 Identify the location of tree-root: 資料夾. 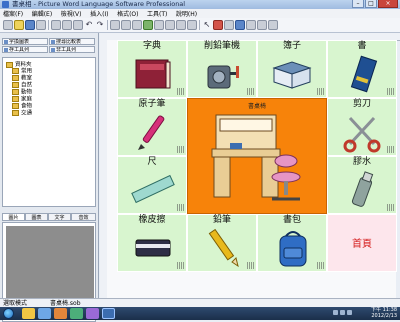
(19, 64).